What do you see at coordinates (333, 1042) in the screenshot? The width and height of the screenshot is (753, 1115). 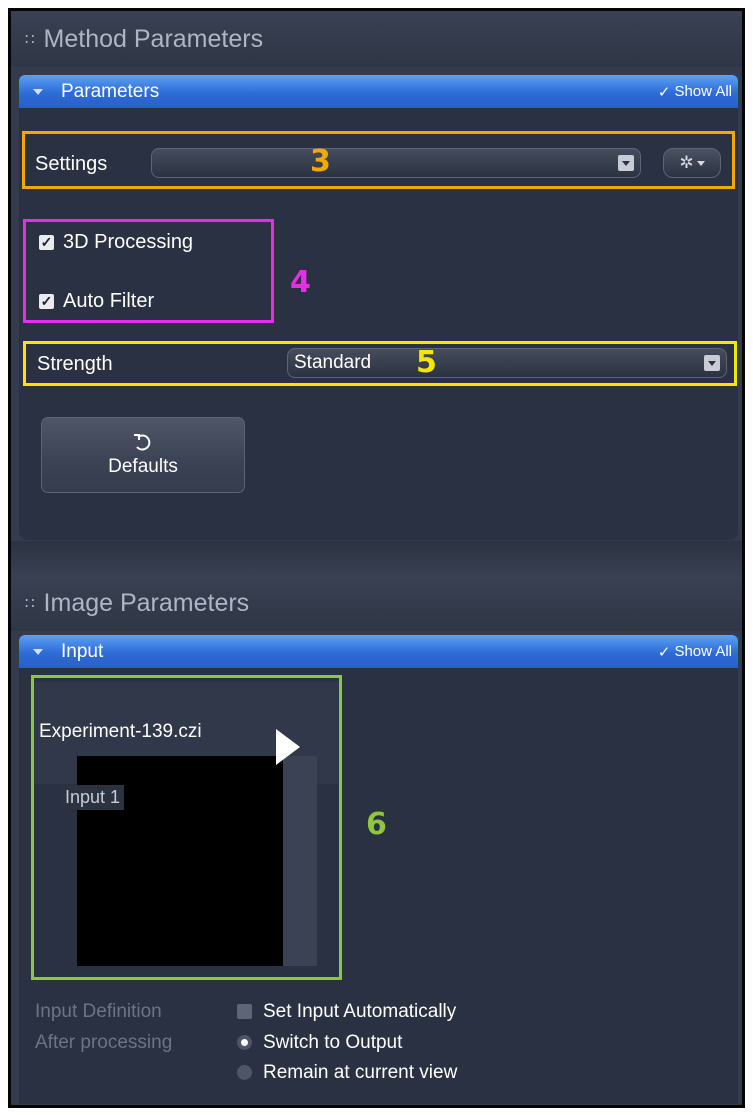 I see `switch-to-output-label: Switch to Output` at bounding box center [333, 1042].